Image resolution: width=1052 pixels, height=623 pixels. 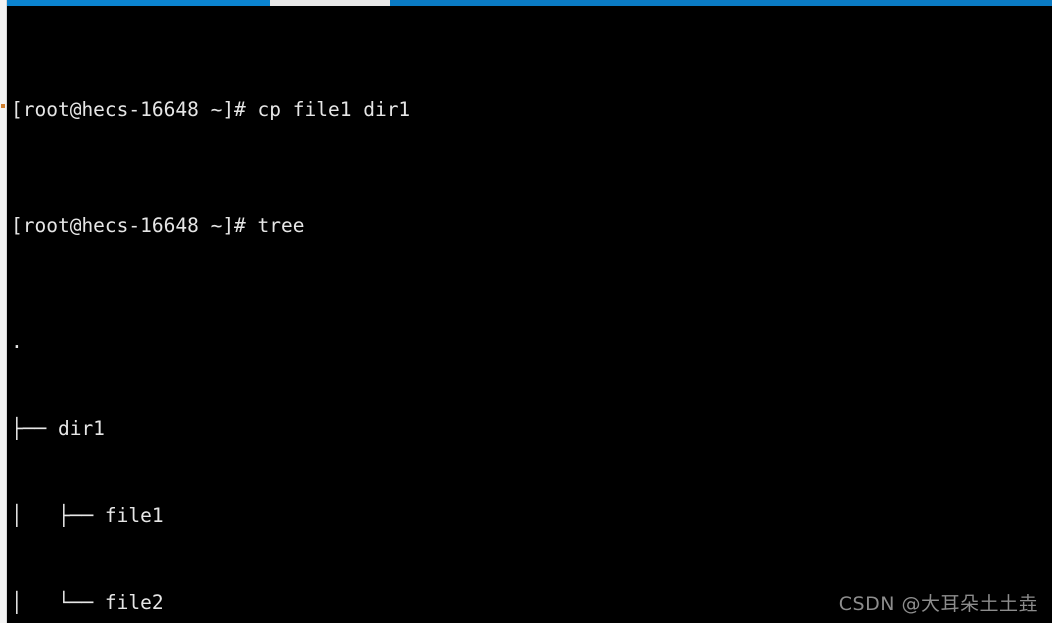 I want to click on tree-root: ., so click(x=17, y=341).